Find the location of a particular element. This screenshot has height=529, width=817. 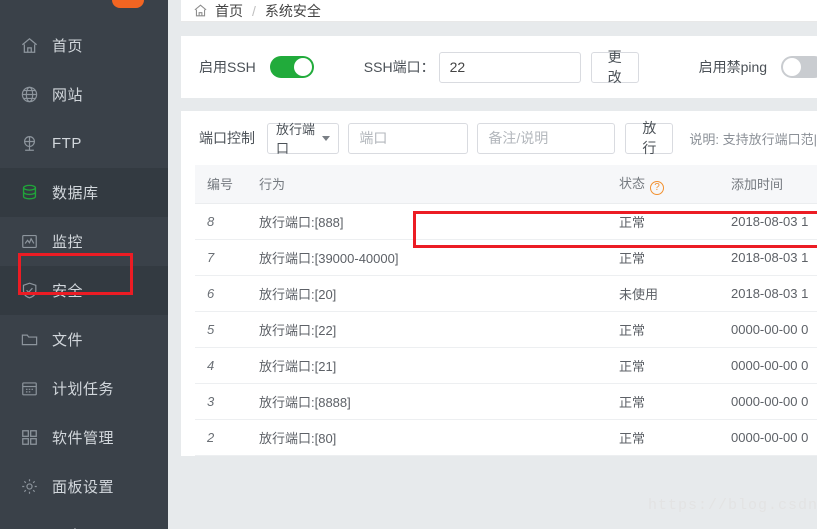

sidebar-item-website: 网站 is located at coordinates (84, 94).